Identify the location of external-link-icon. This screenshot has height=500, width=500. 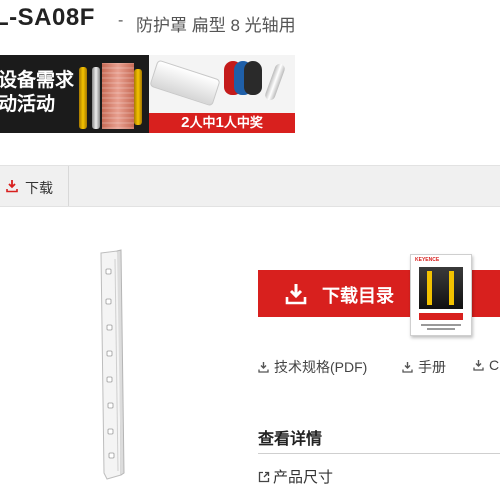
(264, 477).